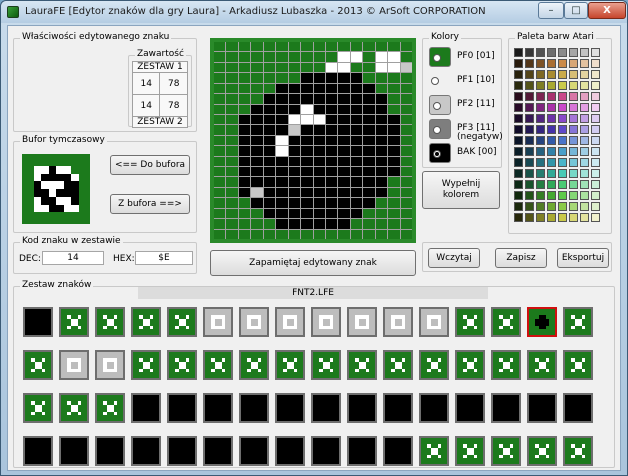  I want to click on dec-field: 14, so click(73, 258).